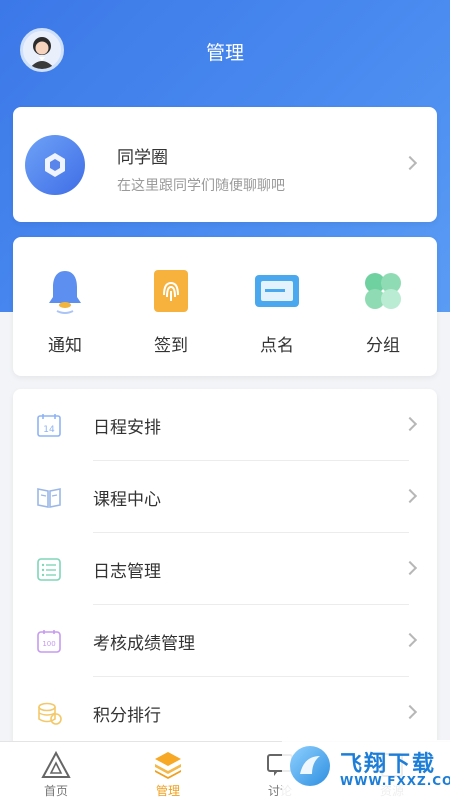  Describe the element at coordinates (310, 766) in the screenshot. I see `watermark-logo-icon` at that location.